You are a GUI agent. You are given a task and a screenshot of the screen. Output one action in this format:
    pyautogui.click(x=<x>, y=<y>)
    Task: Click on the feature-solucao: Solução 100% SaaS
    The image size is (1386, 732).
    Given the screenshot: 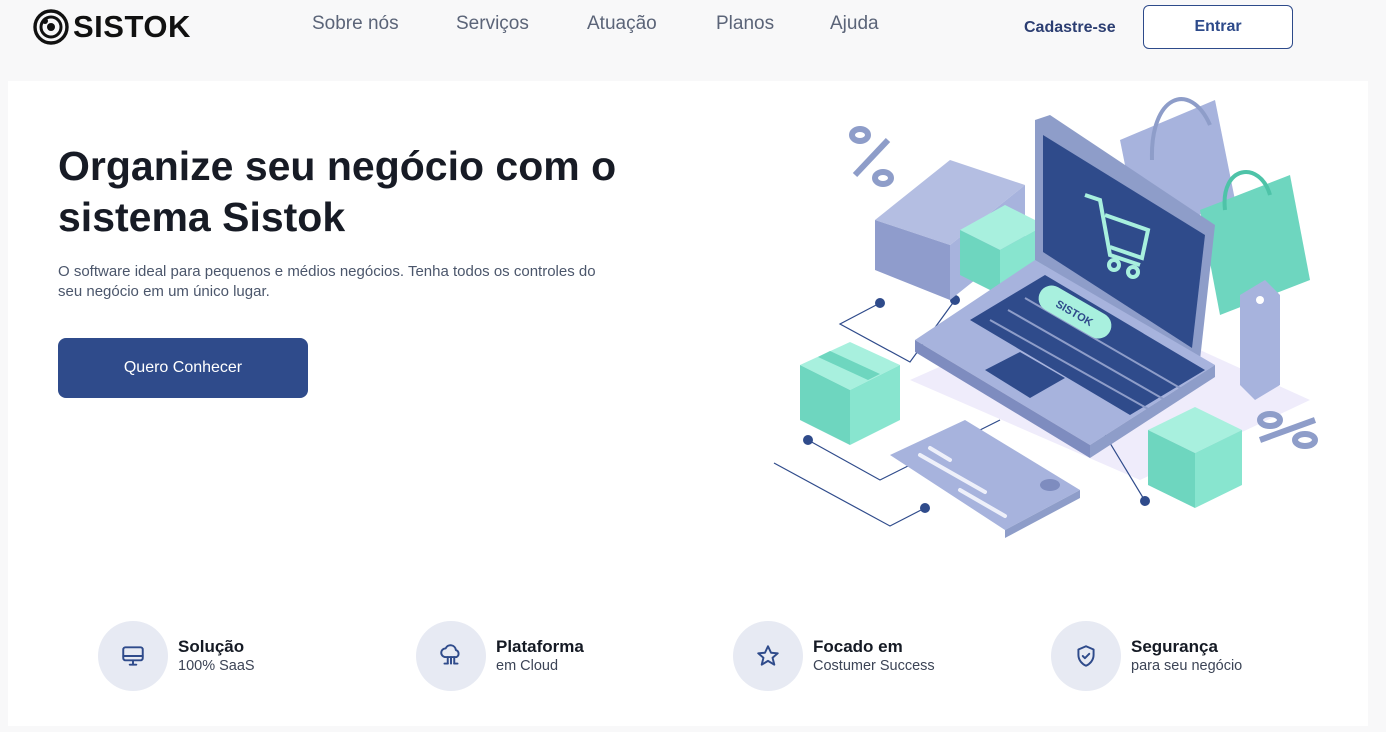 What is the action you would take?
    pyautogui.click(x=176, y=656)
    